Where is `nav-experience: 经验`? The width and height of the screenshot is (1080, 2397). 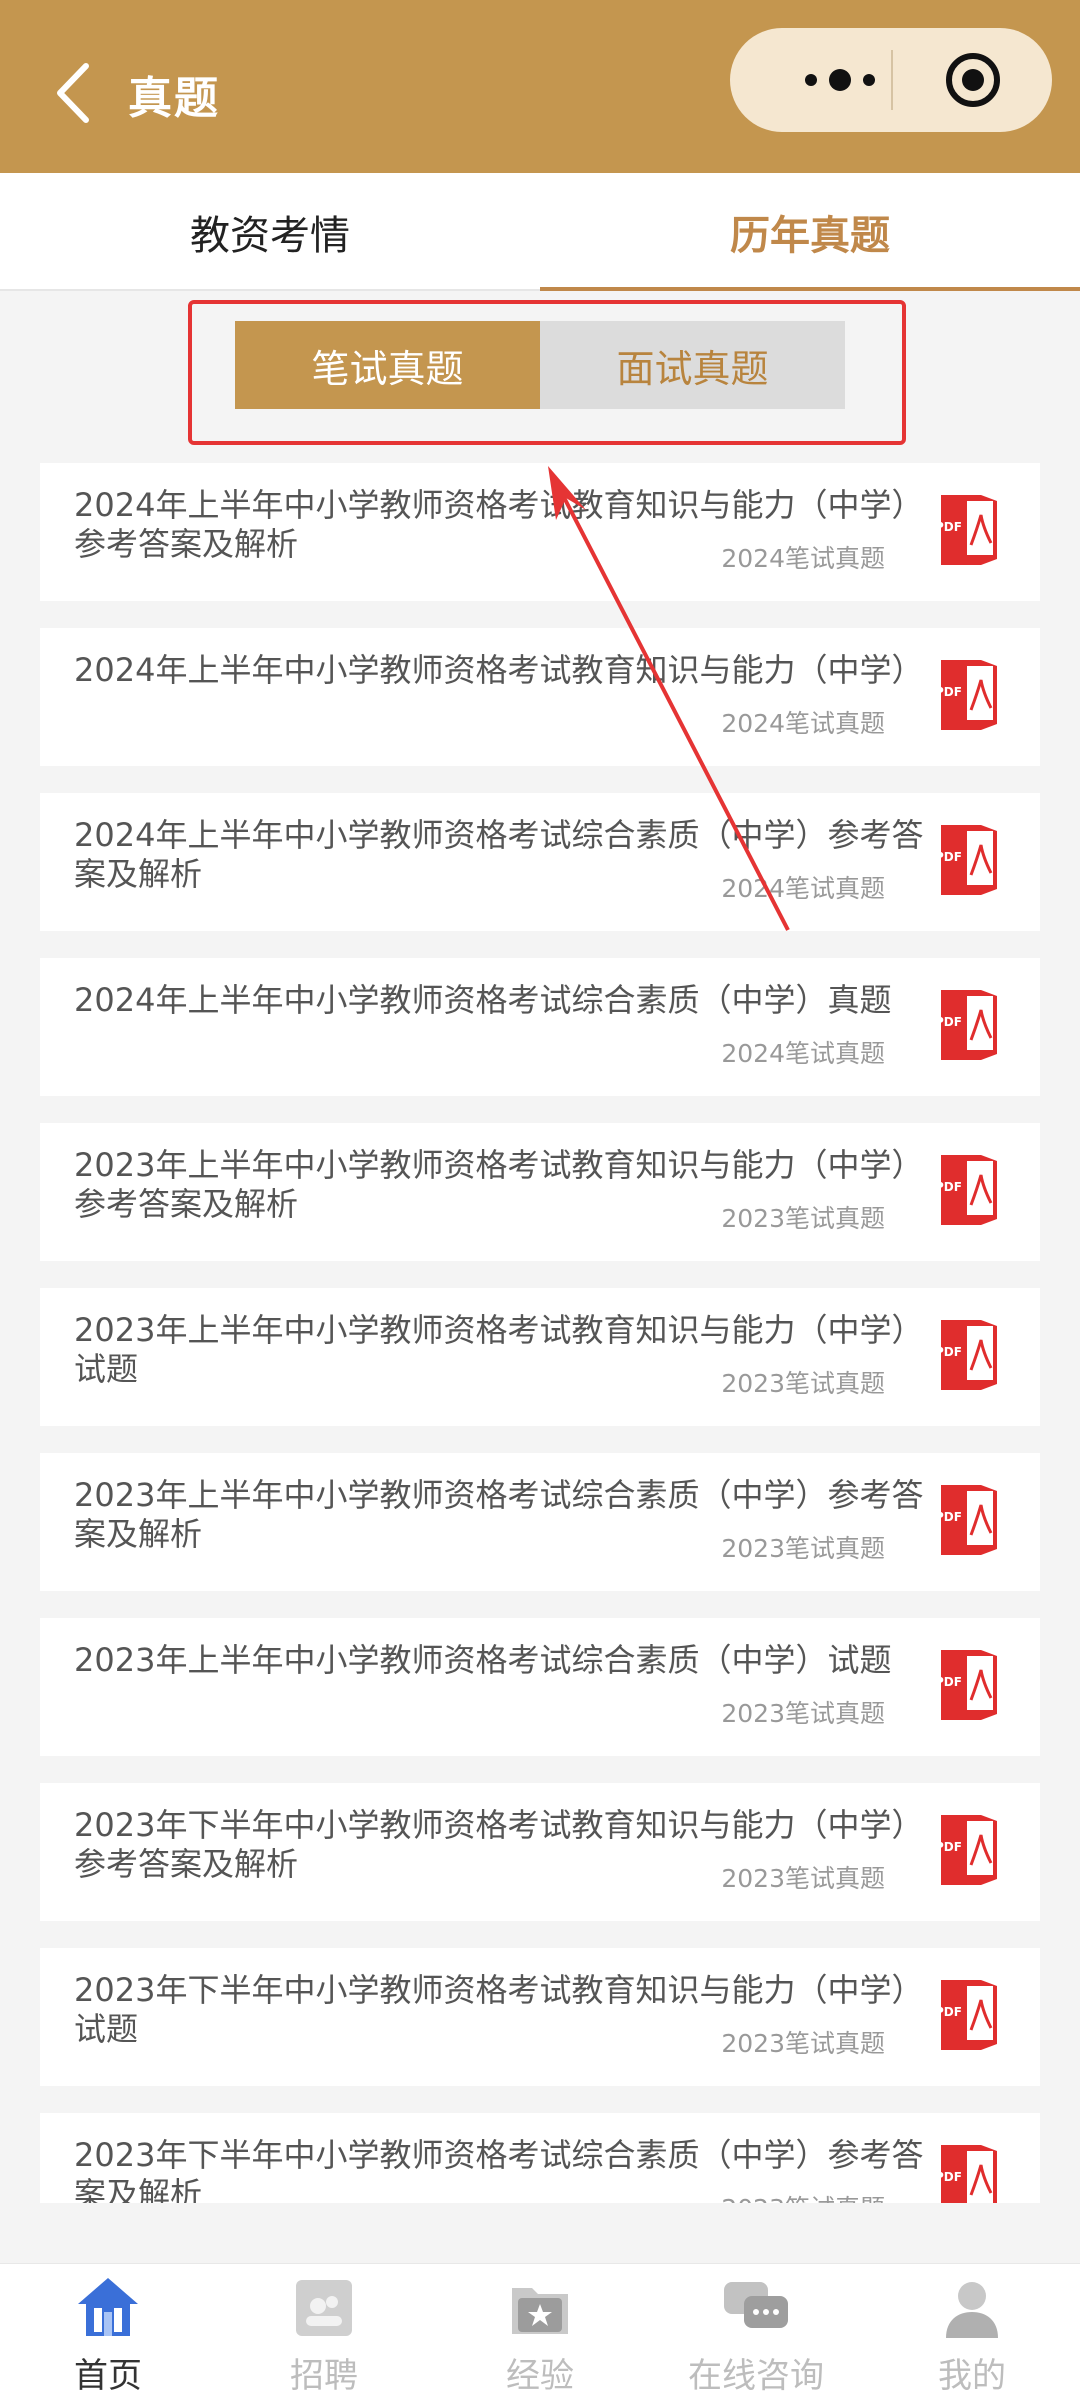
nav-experience: 经验 is located at coordinates (540, 2330).